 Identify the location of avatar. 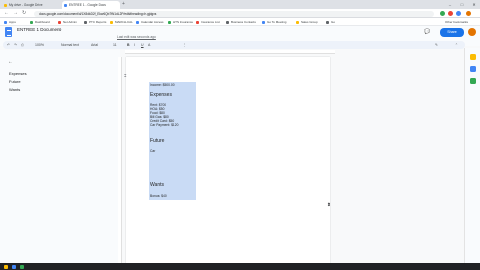
(472, 32).